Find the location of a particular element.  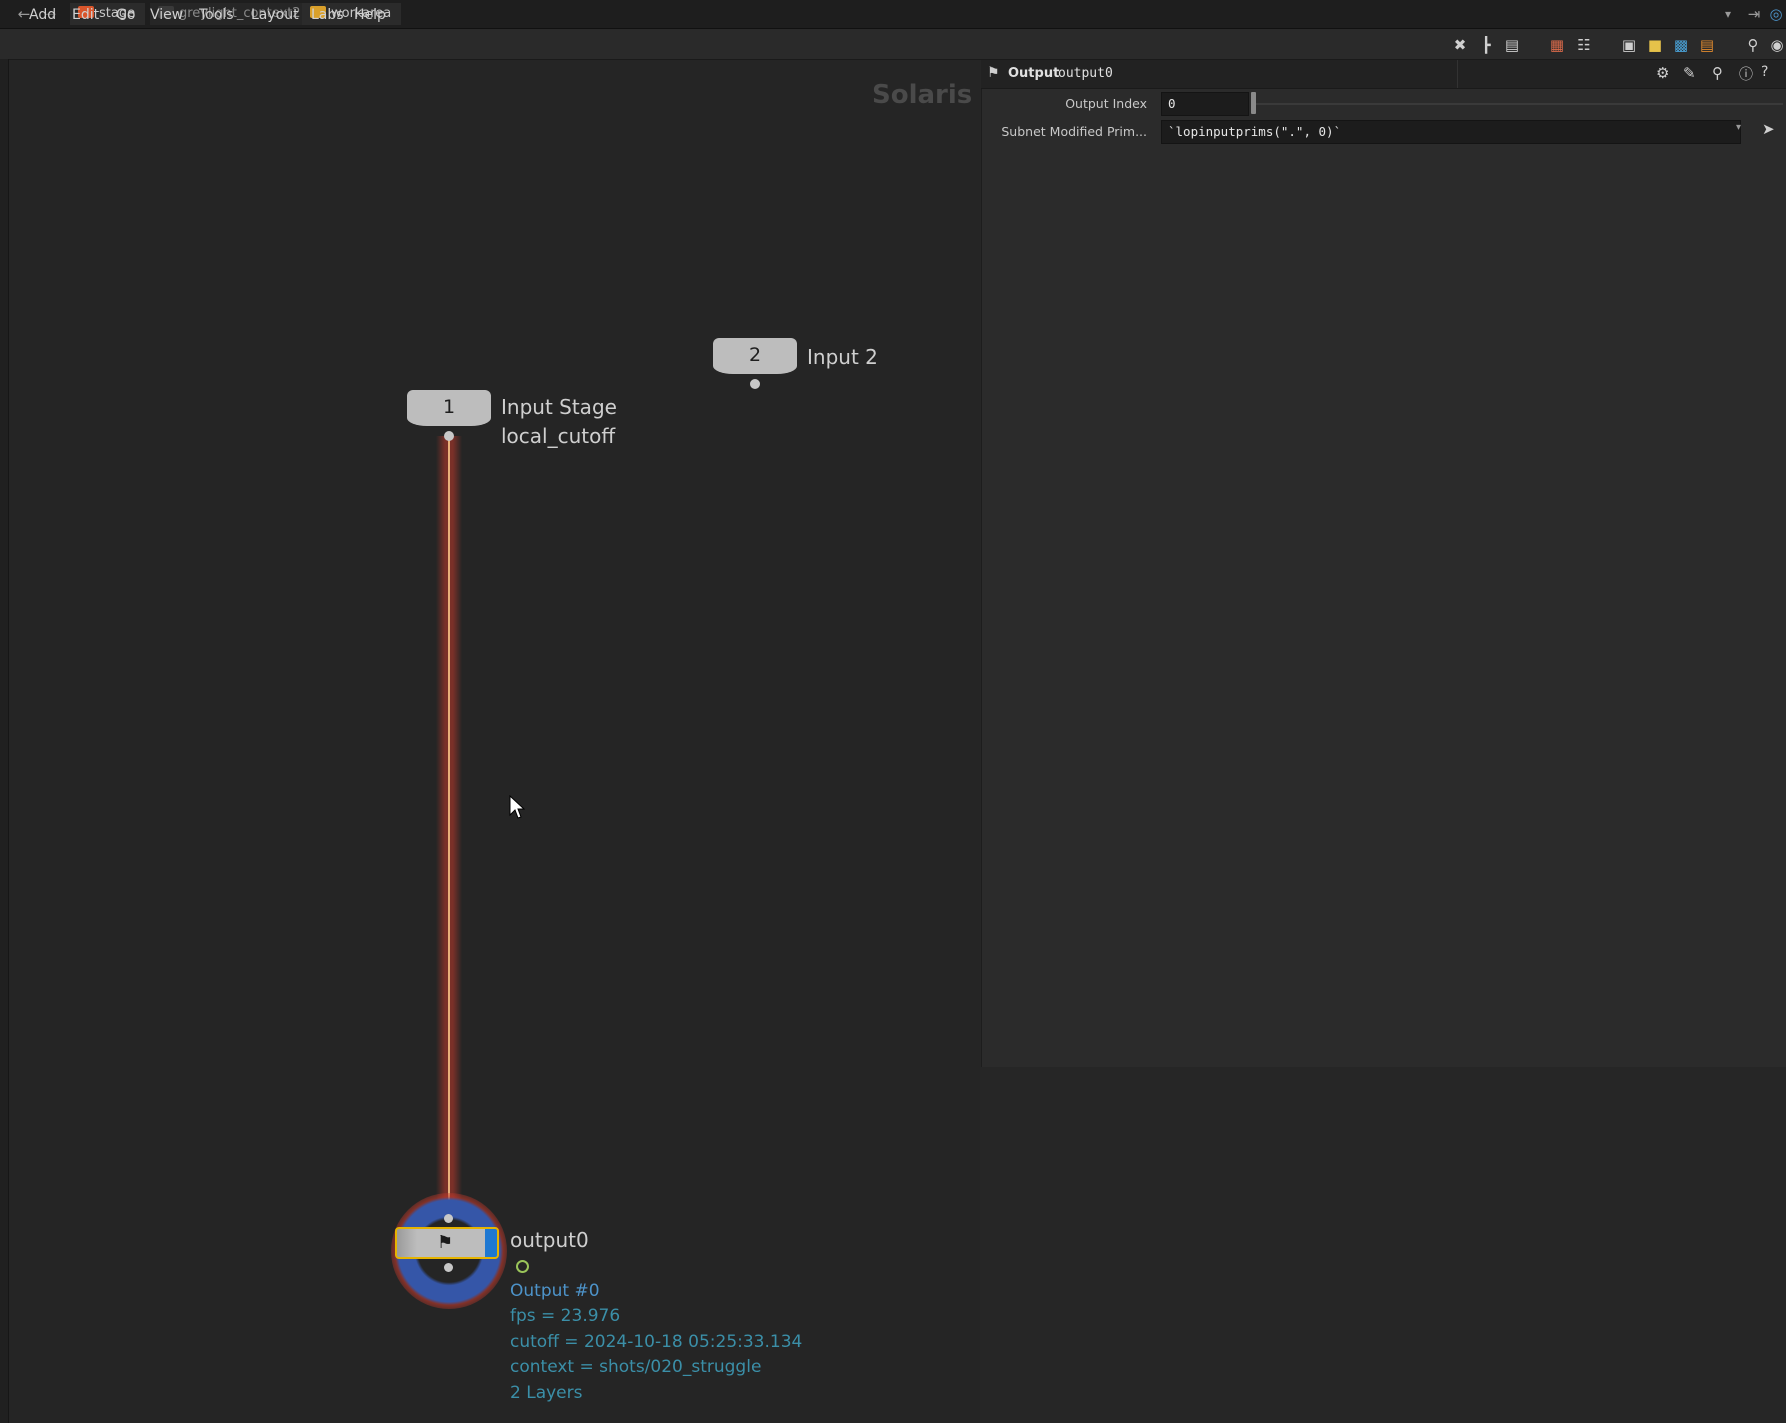

input-1-sublabel: local_cutoff is located at coordinates (558, 436).